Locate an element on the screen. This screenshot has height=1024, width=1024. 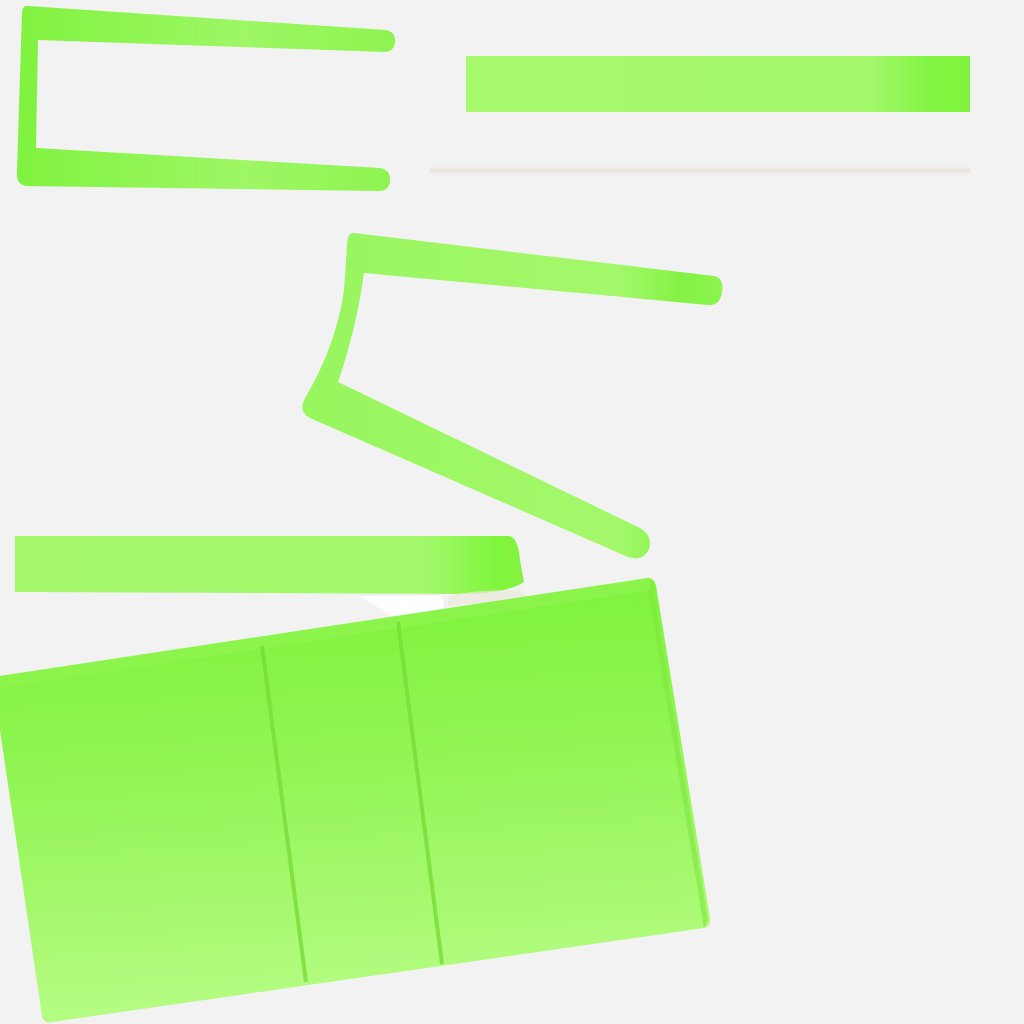
seven-shape is located at coordinates (512, 395).